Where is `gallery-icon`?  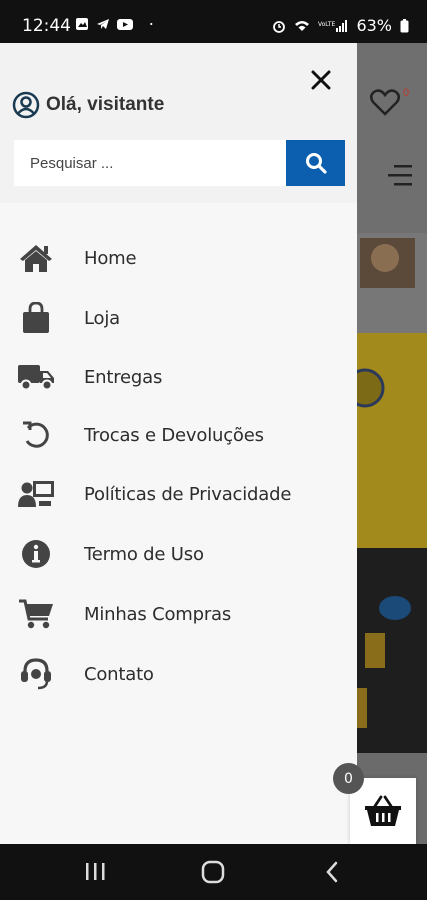
gallery-icon is located at coordinates (82, 24).